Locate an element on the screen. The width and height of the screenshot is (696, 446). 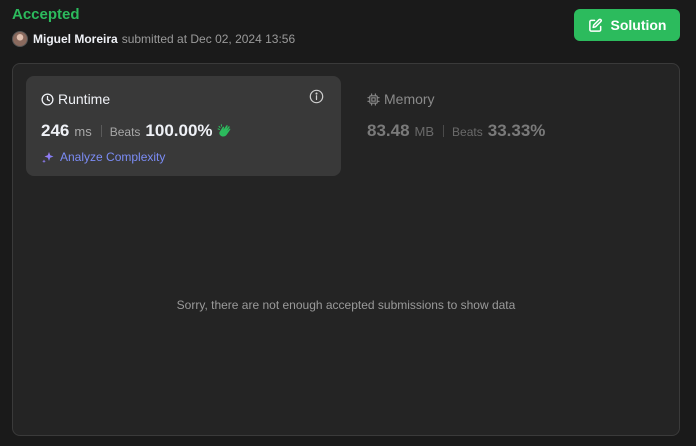
runtime-stats: 246 ms Beats 100.00% is located at coordinates (137, 131).